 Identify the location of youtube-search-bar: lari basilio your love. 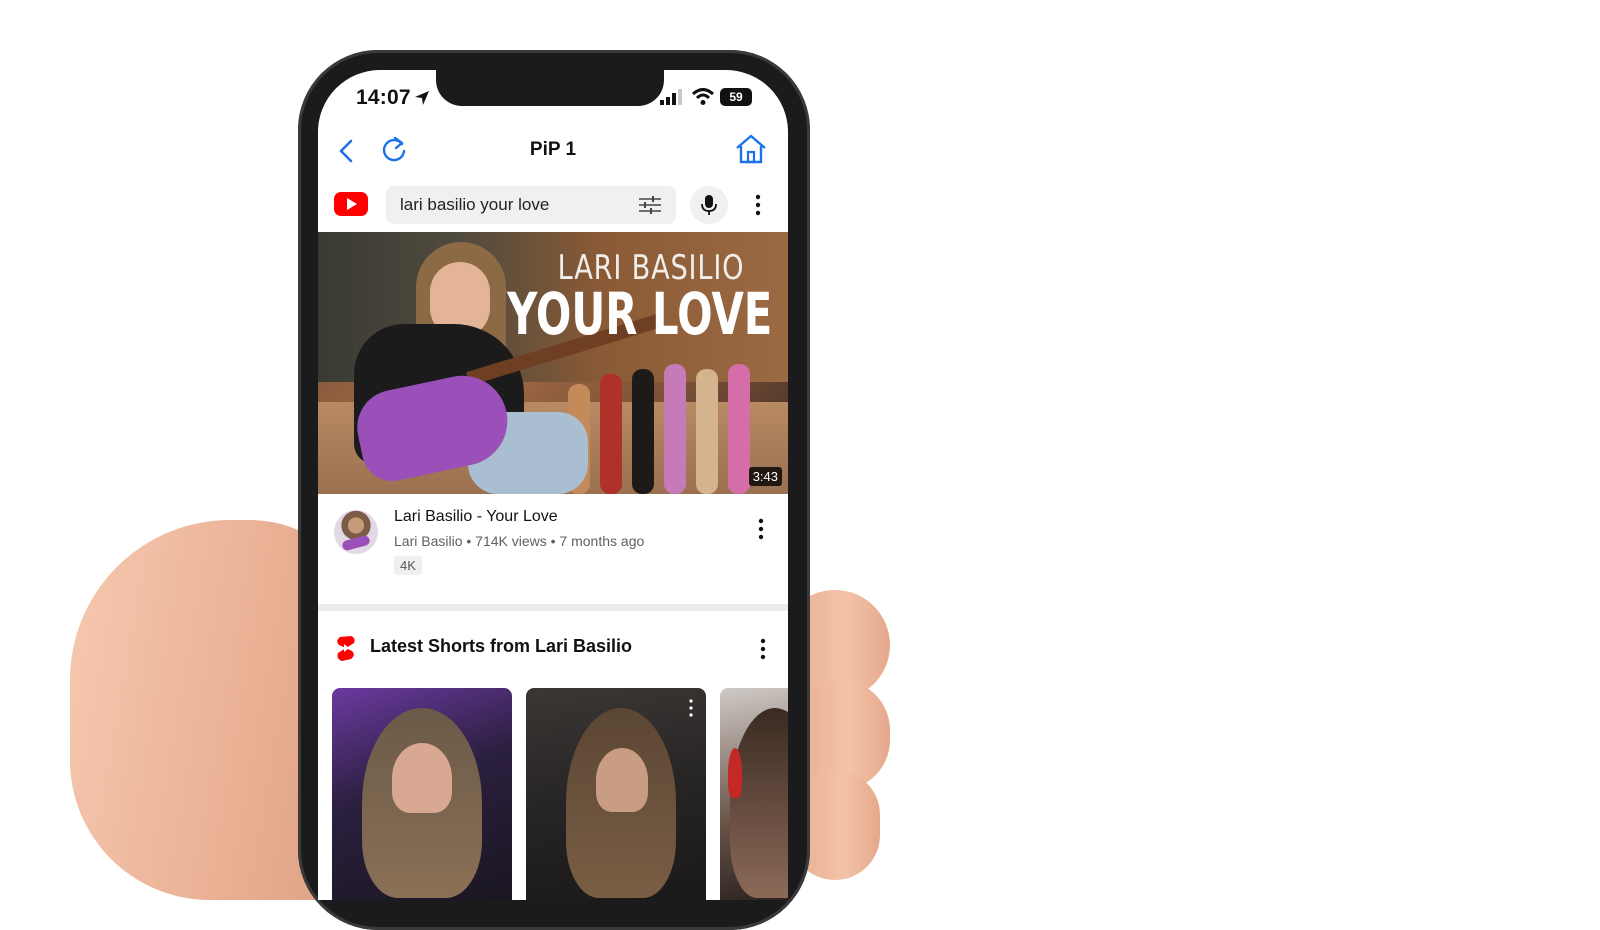
(553, 205).